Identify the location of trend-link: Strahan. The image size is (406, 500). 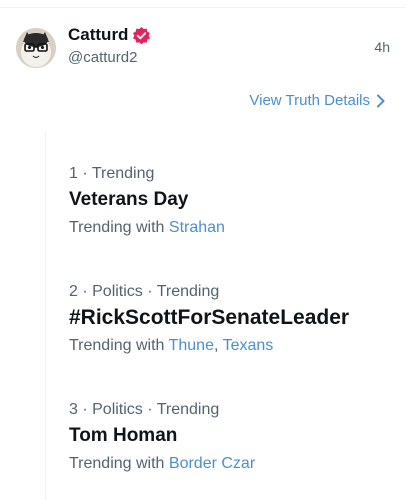
(197, 227).